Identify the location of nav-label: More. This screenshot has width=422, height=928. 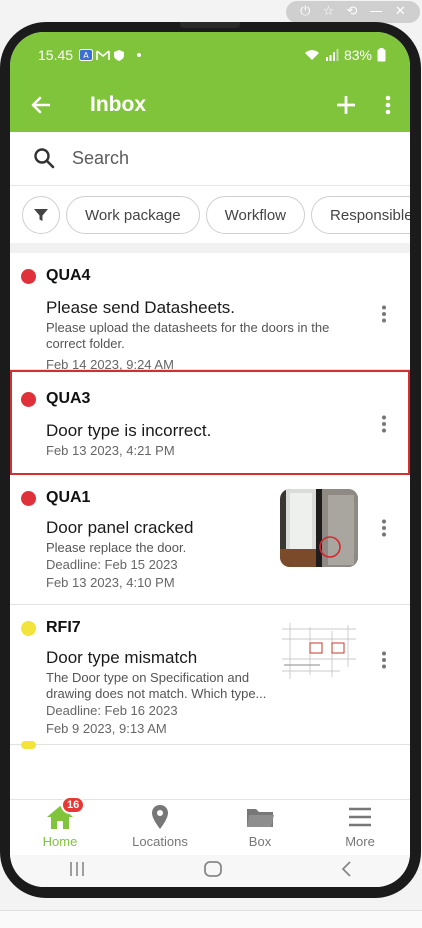
(360, 841).